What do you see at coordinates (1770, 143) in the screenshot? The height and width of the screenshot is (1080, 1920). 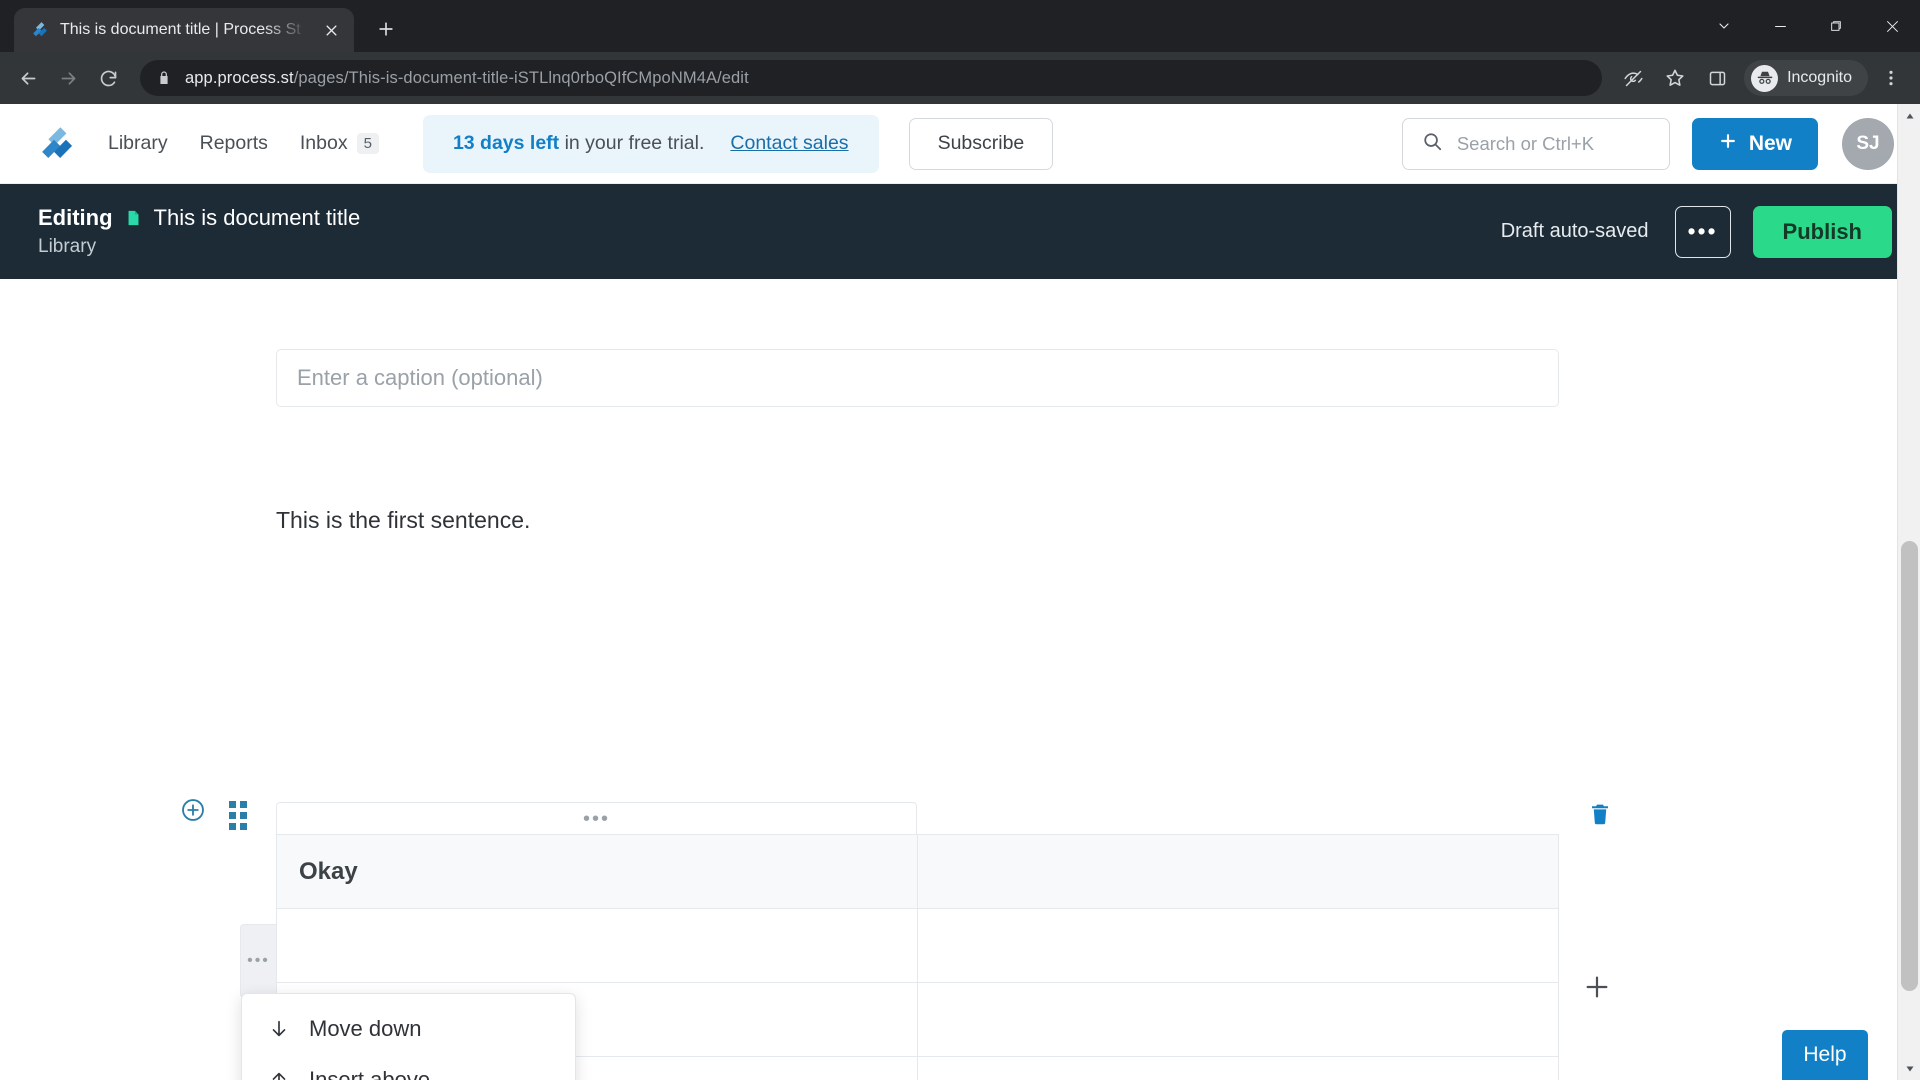 I see `new-button-label: New` at bounding box center [1770, 143].